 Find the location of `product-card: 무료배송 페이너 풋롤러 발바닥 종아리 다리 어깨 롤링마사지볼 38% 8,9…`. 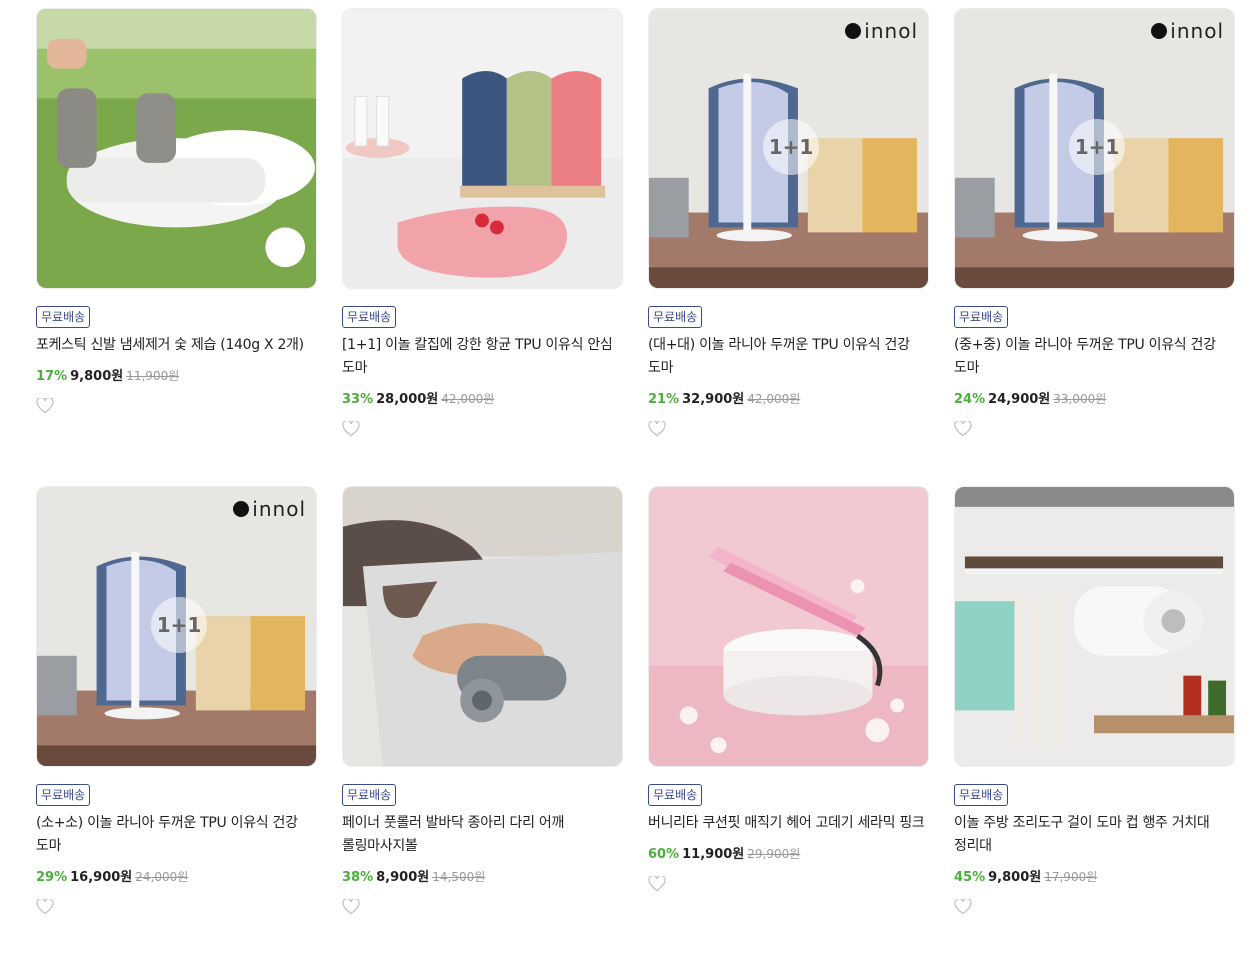

product-card: 무료배송 페이너 풋롤러 발바닥 종아리 다리 어깨 롤링마사지볼 38% 8,9… is located at coordinates (482, 725).